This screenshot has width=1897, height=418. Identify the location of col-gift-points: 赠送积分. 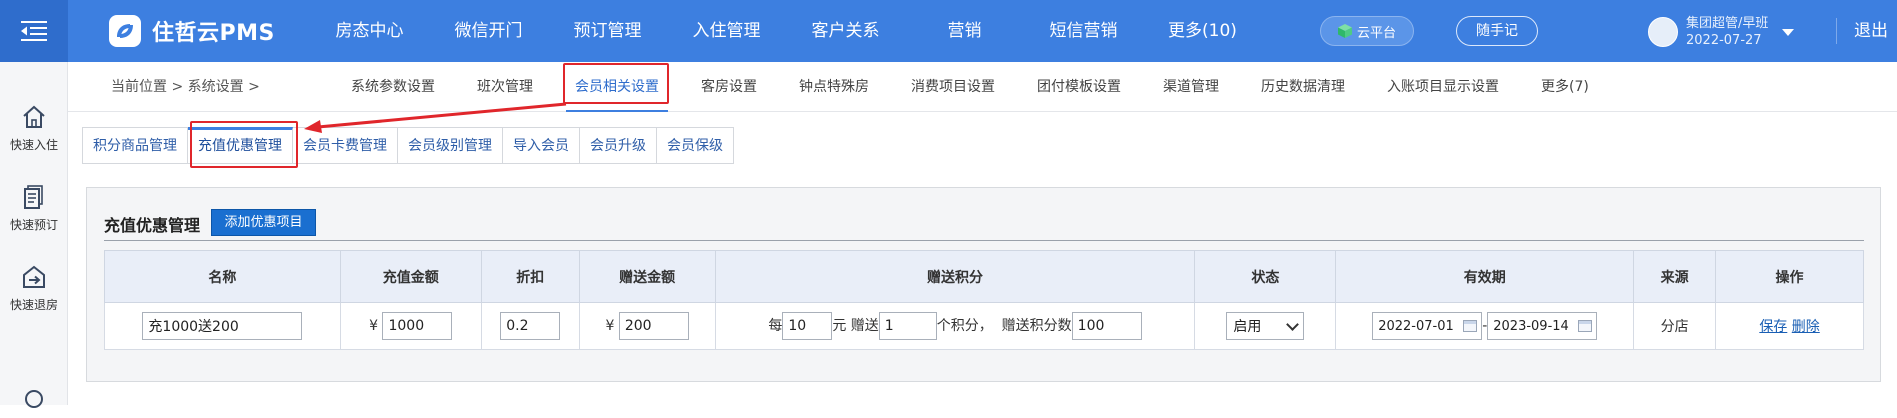
(955, 276).